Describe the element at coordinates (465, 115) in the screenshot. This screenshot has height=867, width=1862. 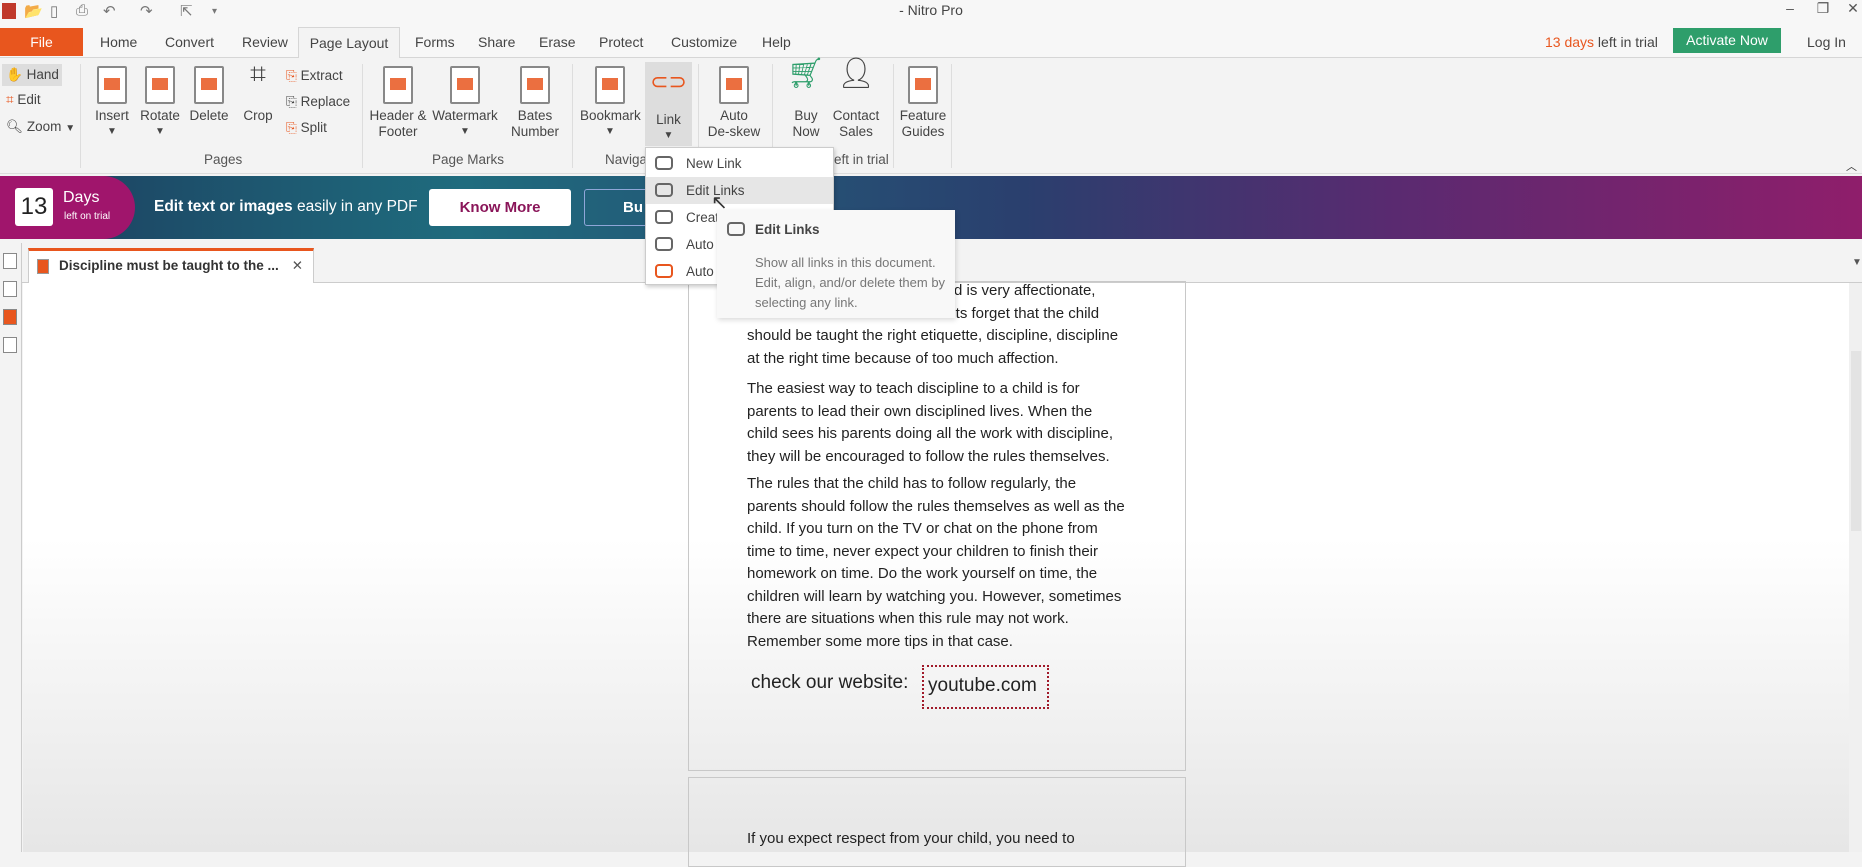
I see `watermark-label: Watermark` at that location.